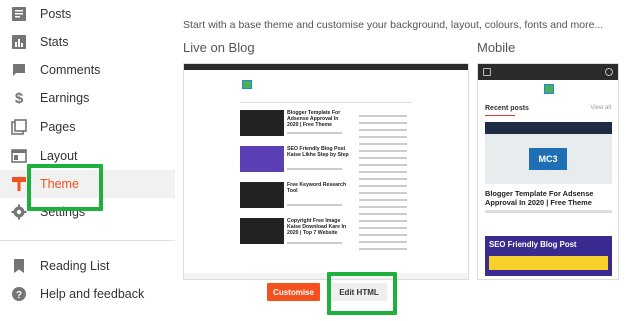  What do you see at coordinates (58, 127) in the screenshot?
I see `sidebar-item-label: Pages` at bounding box center [58, 127].